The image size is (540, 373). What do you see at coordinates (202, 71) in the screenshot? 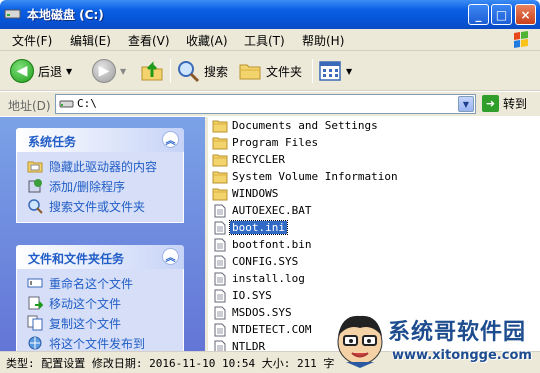
I see `search-button: 搜索` at bounding box center [202, 71].